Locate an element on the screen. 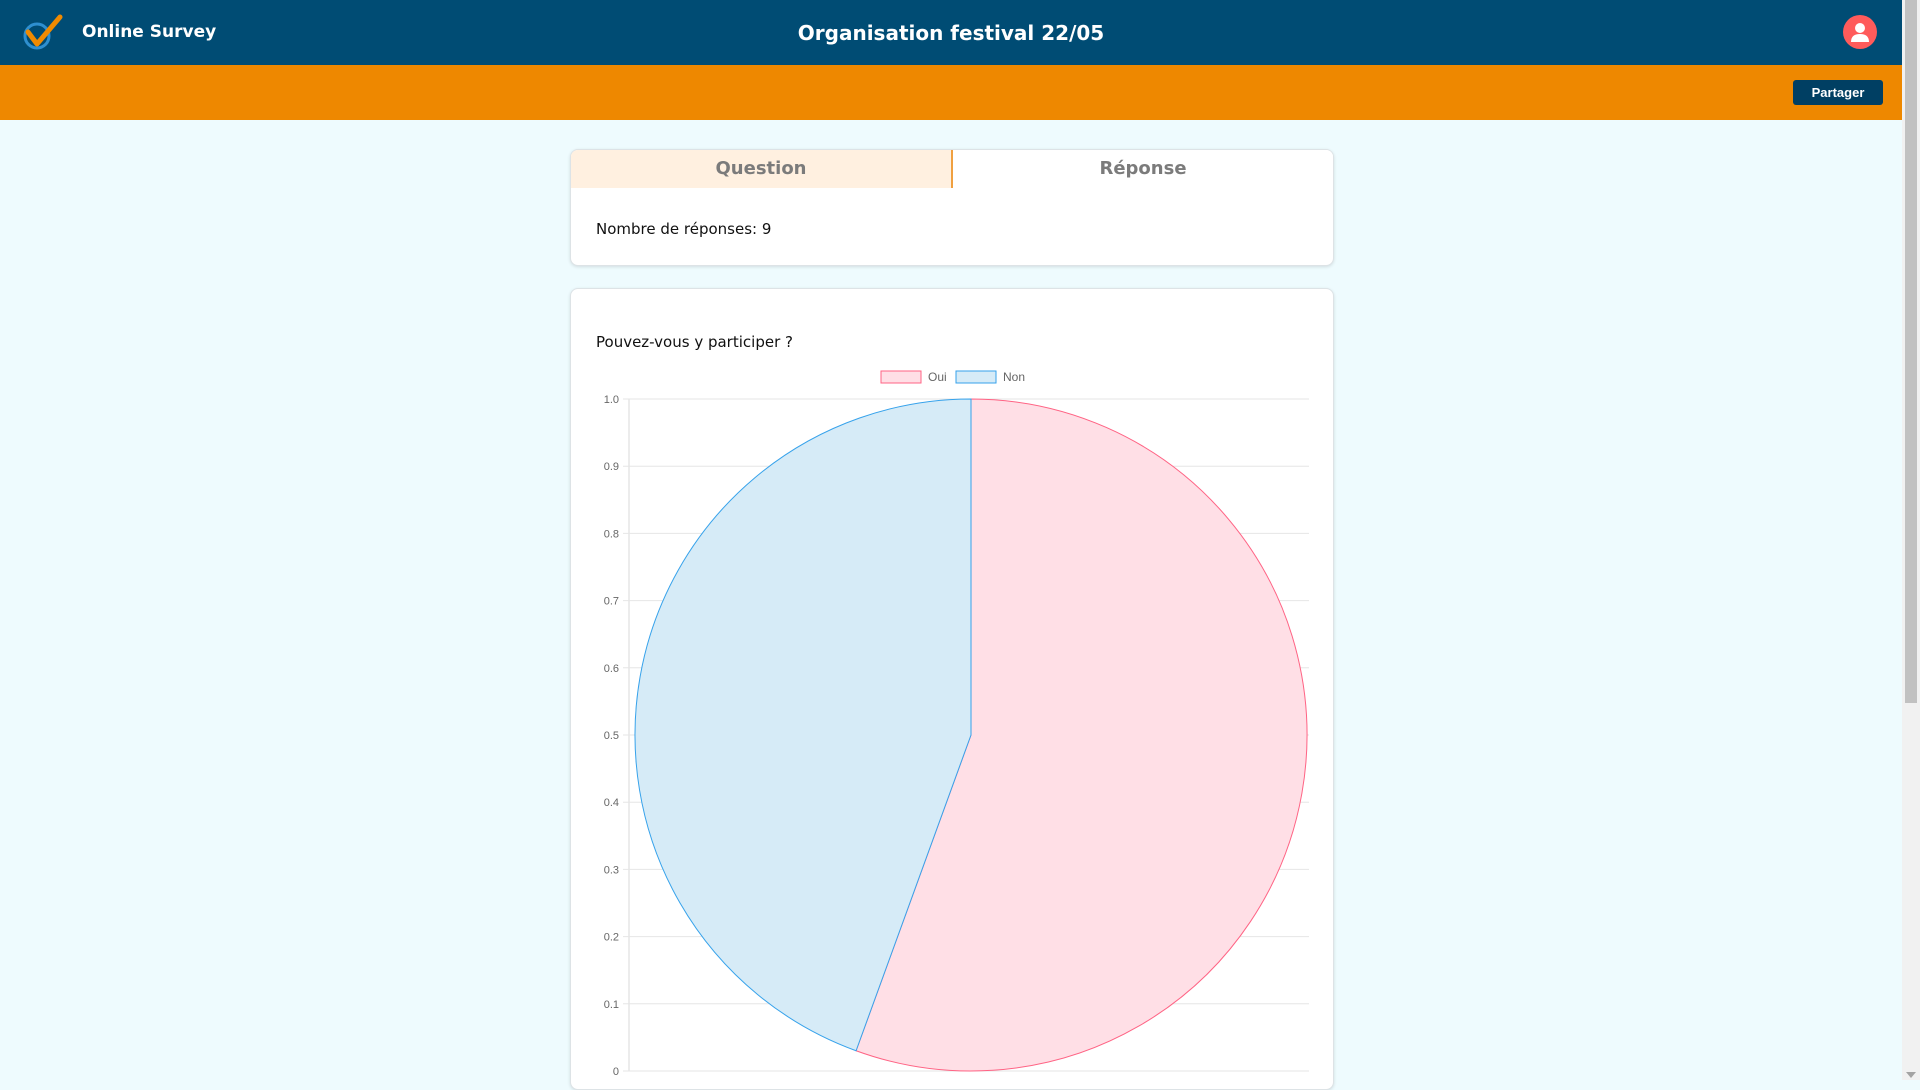  tab-response: Réponse is located at coordinates (1143, 169).